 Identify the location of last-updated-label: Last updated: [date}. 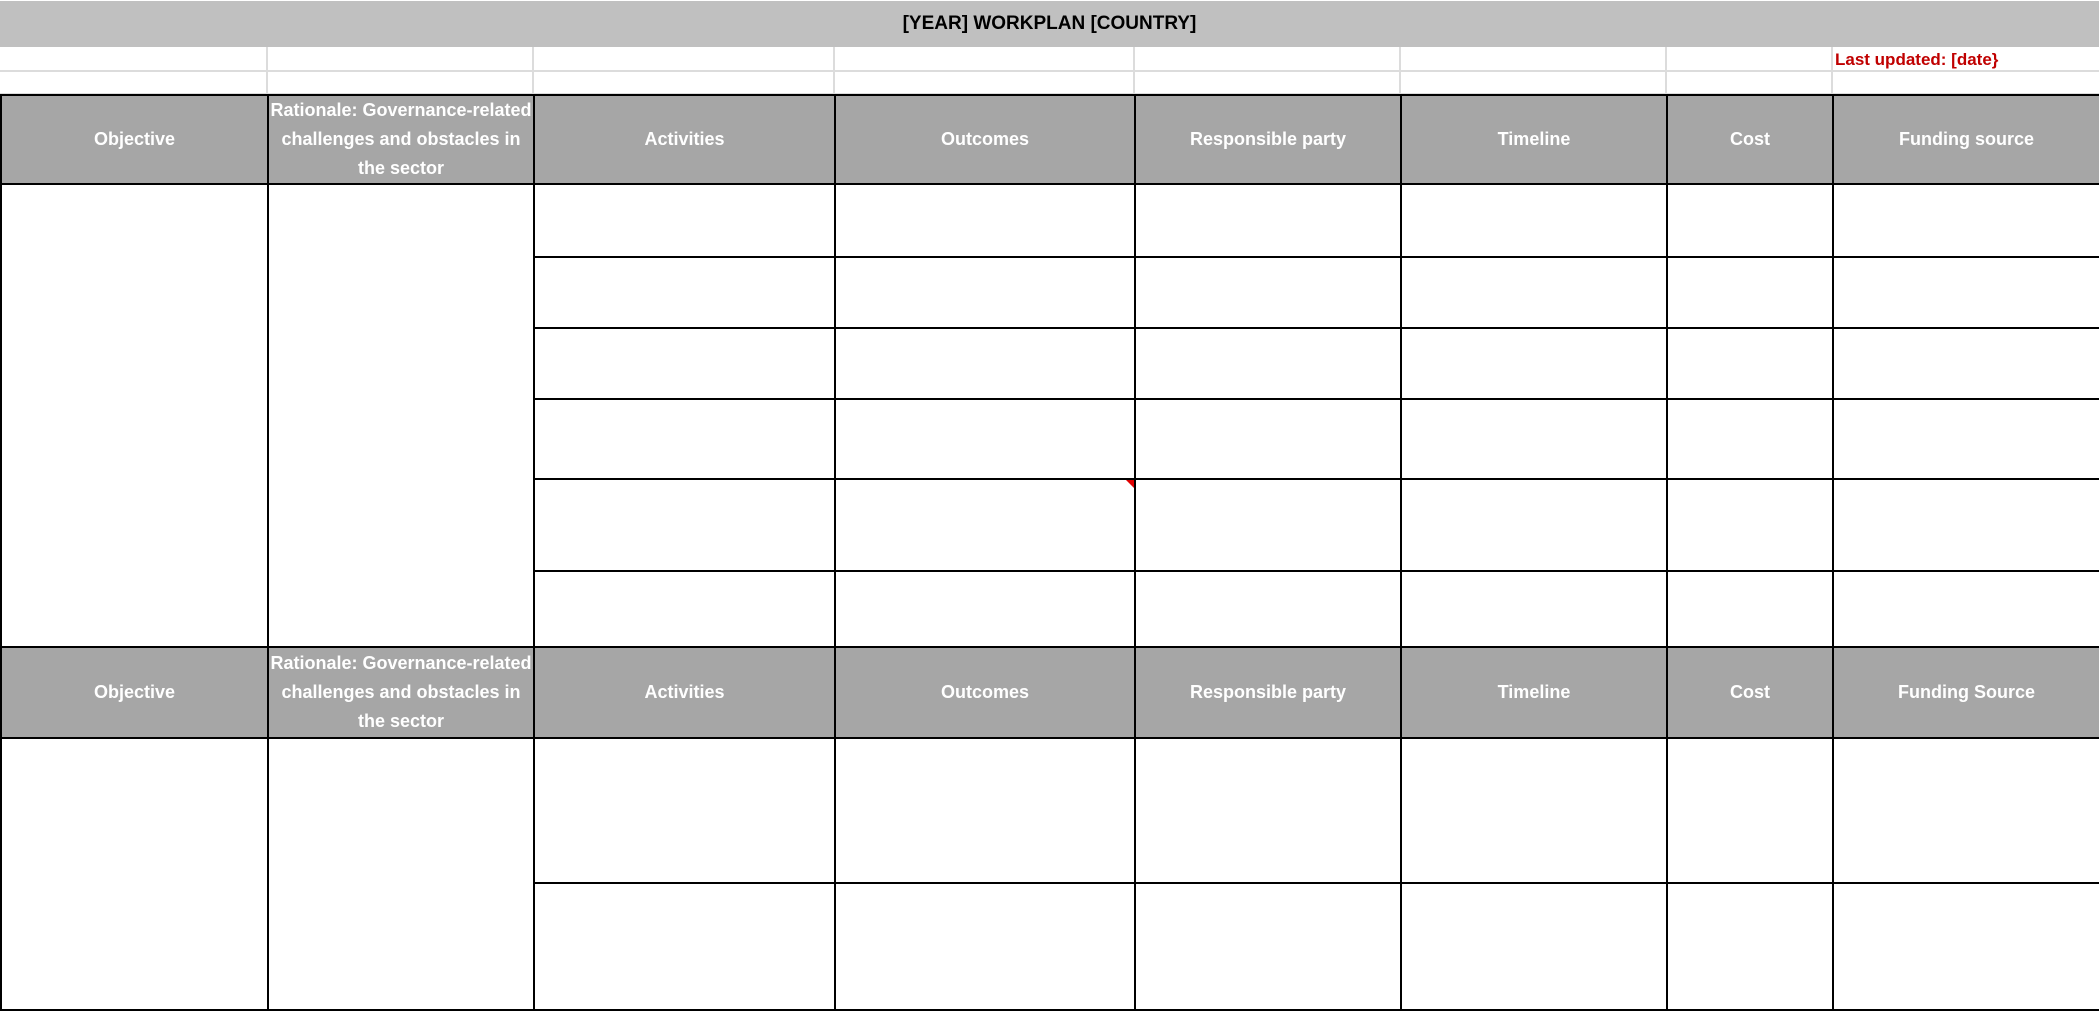
(1917, 59).